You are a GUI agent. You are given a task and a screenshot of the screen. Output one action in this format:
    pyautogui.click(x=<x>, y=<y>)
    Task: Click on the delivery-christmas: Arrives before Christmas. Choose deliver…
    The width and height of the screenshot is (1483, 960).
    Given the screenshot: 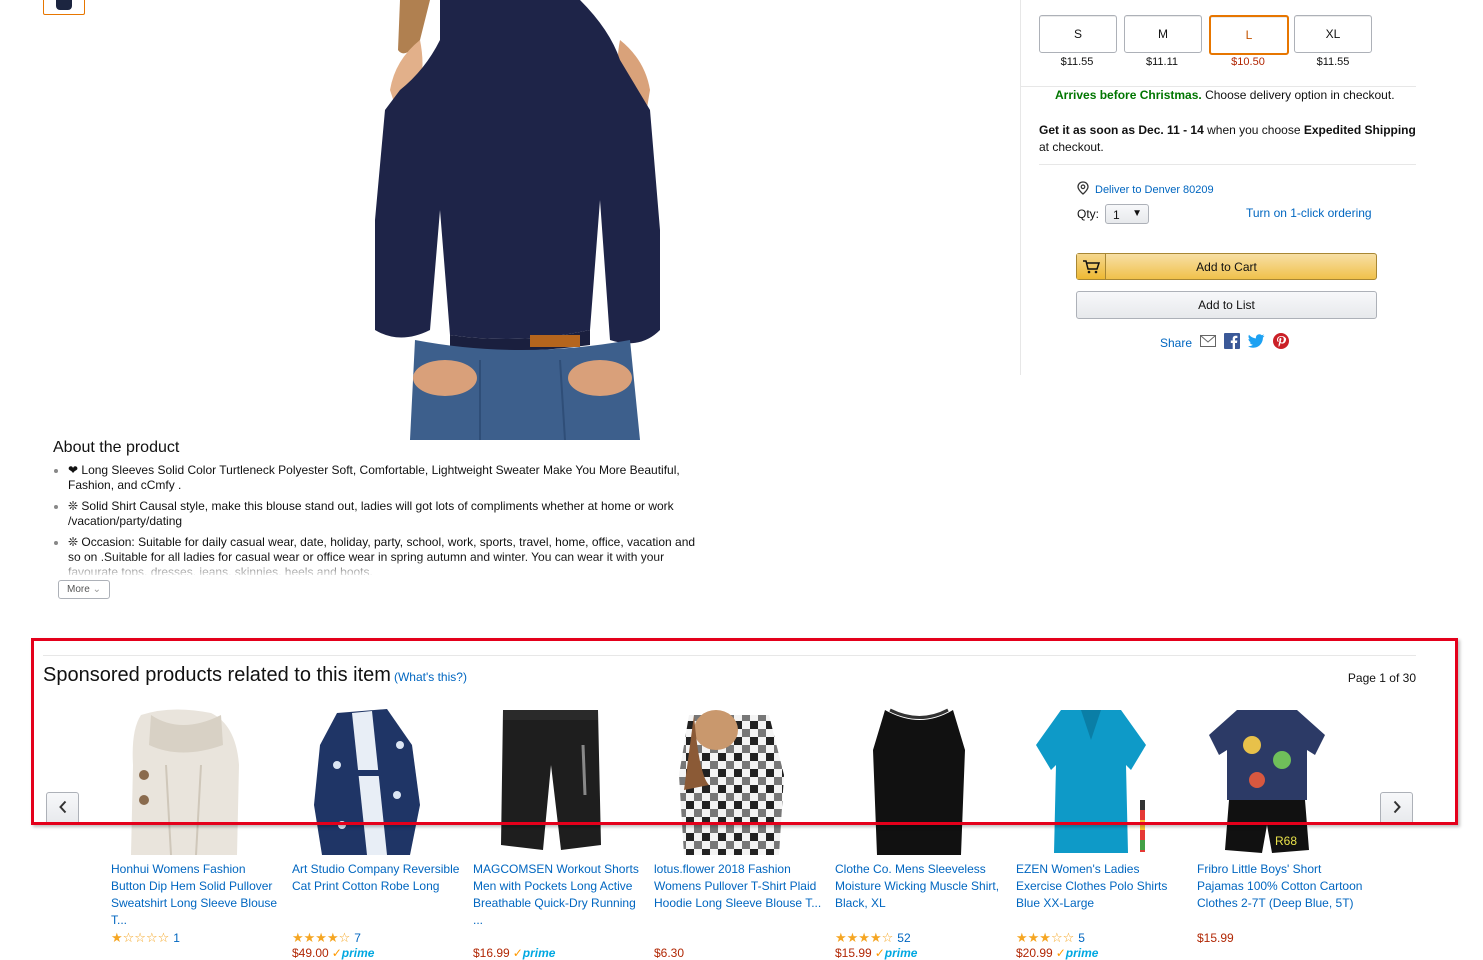 What is the action you would take?
    pyautogui.click(x=1225, y=95)
    